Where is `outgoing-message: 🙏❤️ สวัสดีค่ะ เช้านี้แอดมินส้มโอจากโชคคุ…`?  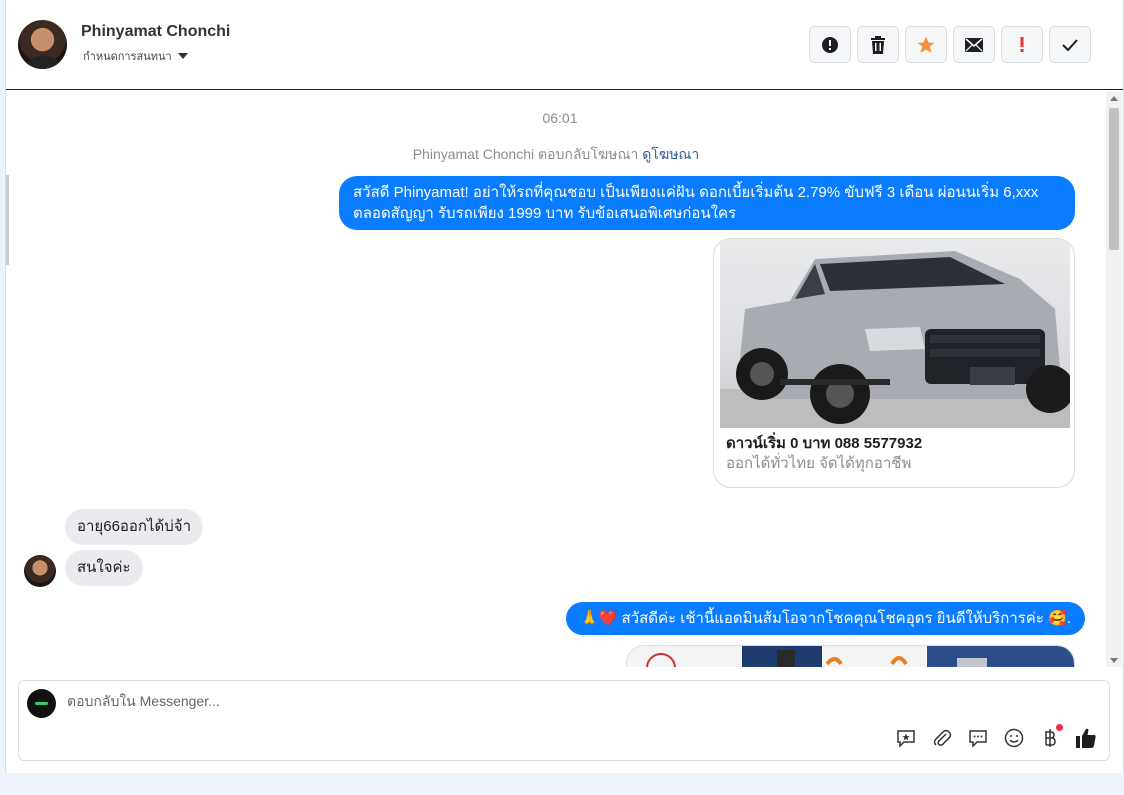
outgoing-message: 🙏❤️ สวัสดีค่ะ เช้านี้แอดมินส้มโอจากโชคคุ… is located at coordinates (825, 618).